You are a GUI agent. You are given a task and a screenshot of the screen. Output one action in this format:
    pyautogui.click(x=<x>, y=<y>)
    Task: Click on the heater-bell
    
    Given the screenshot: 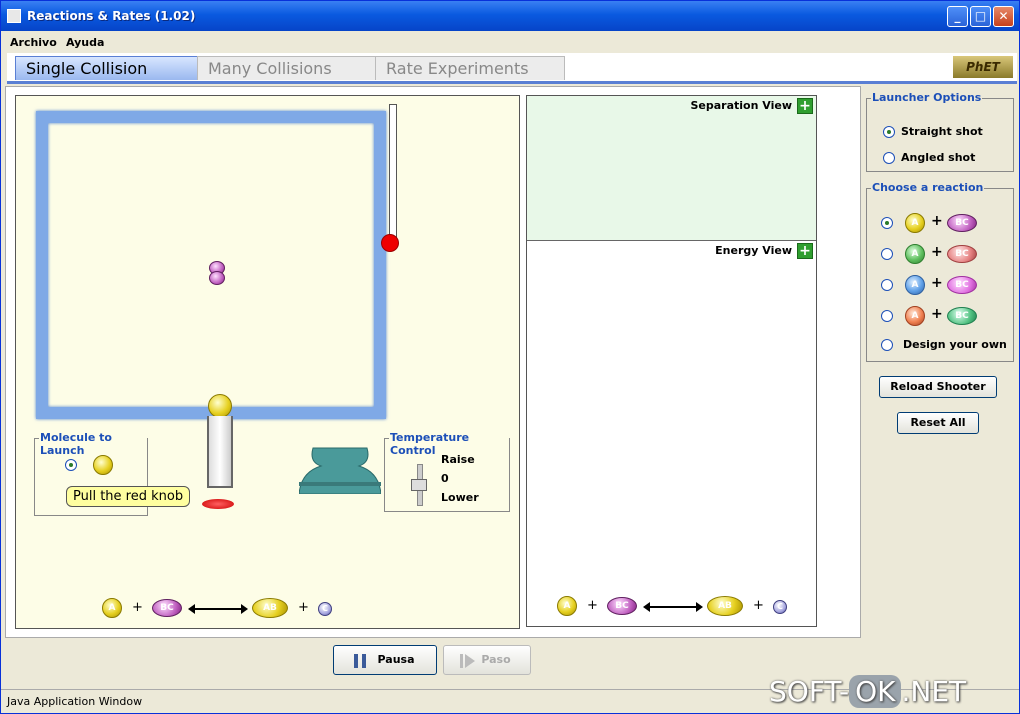 What is the action you would take?
    pyautogui.click(x=340, y=470)
    